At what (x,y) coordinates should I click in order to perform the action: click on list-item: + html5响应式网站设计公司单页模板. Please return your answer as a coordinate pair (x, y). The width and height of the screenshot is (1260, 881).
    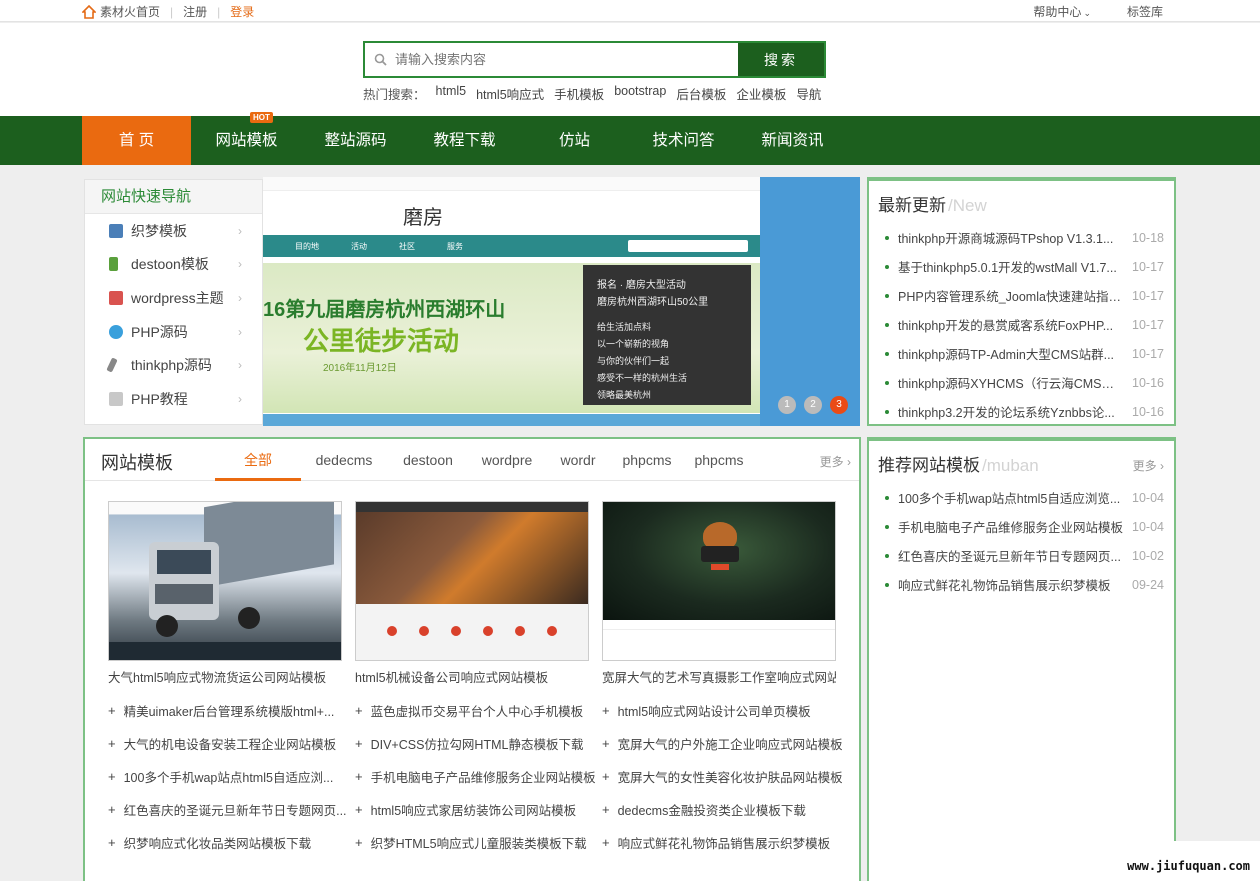
    Looking at the image, I should click on (722, 710).